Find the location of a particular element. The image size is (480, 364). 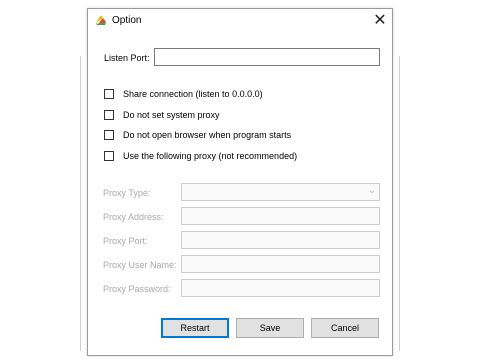

save-button: Save is located at coordinates (270, 328).